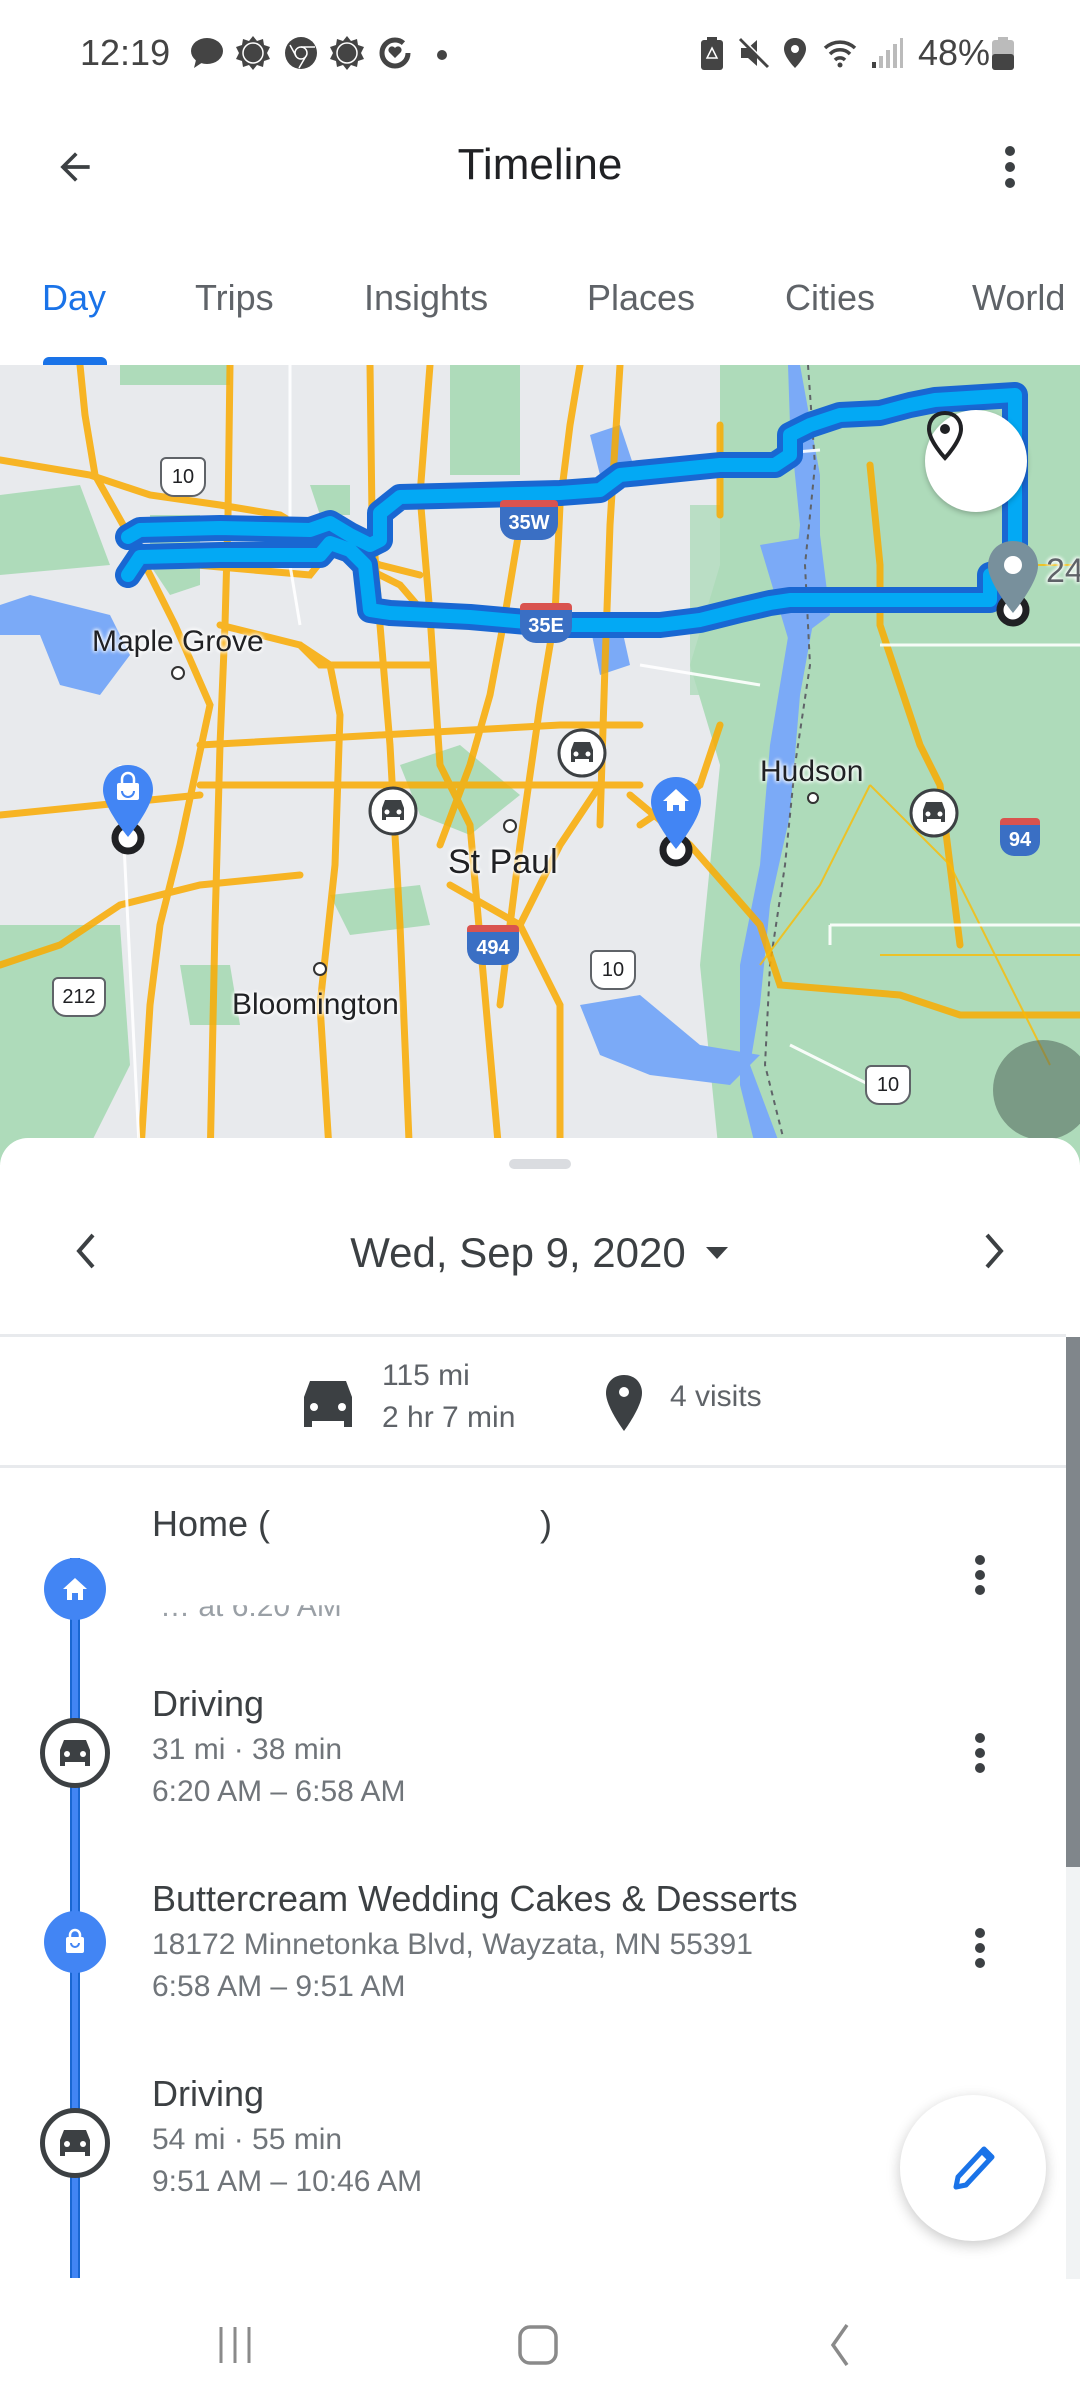 The image size is (1080, 2400). I want to click on summary-duration: 2 hr 7 min, so click(449, 1417).